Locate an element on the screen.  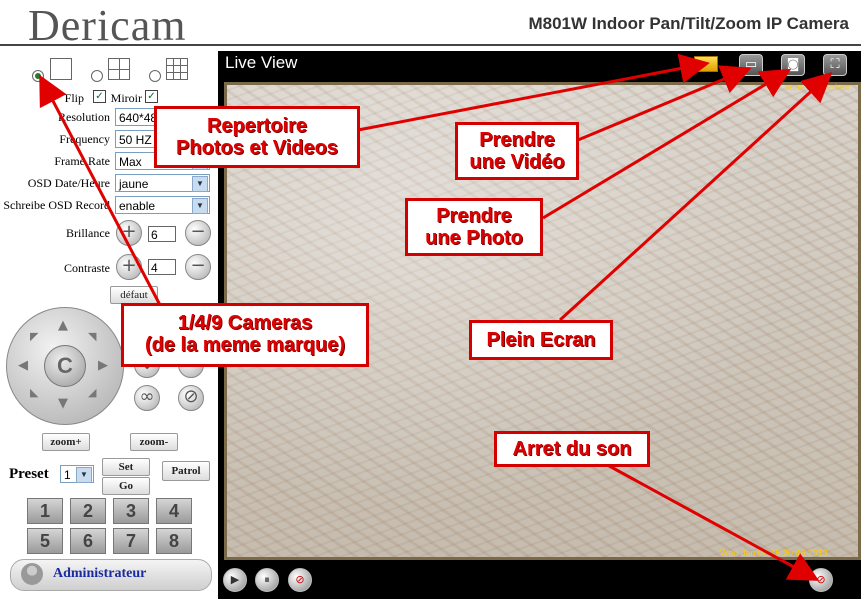
layout-4-icon is located at coordinates (119, 69).